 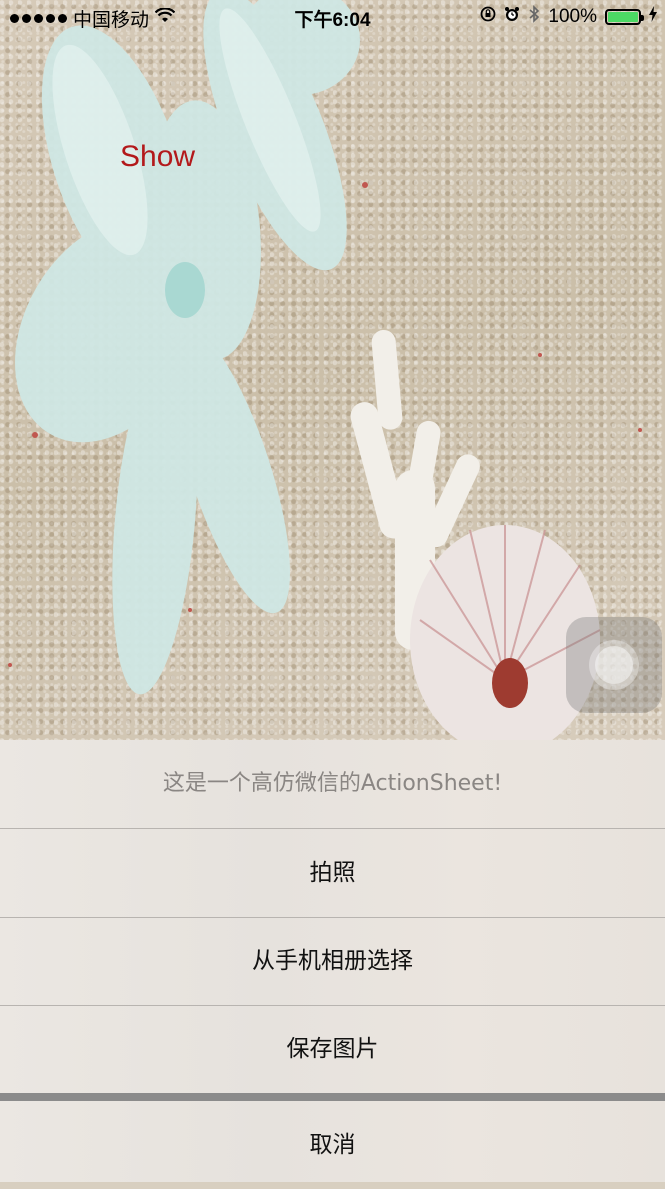 I want to click on show-button: Show, so click(x=157, y=157).